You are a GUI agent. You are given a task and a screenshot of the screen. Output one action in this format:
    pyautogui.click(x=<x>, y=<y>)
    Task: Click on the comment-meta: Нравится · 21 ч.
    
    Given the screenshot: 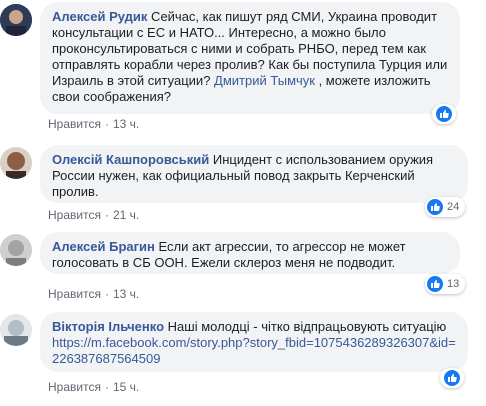 What is the action you would take?
    pyautogui.click(x=93, y=215)
    